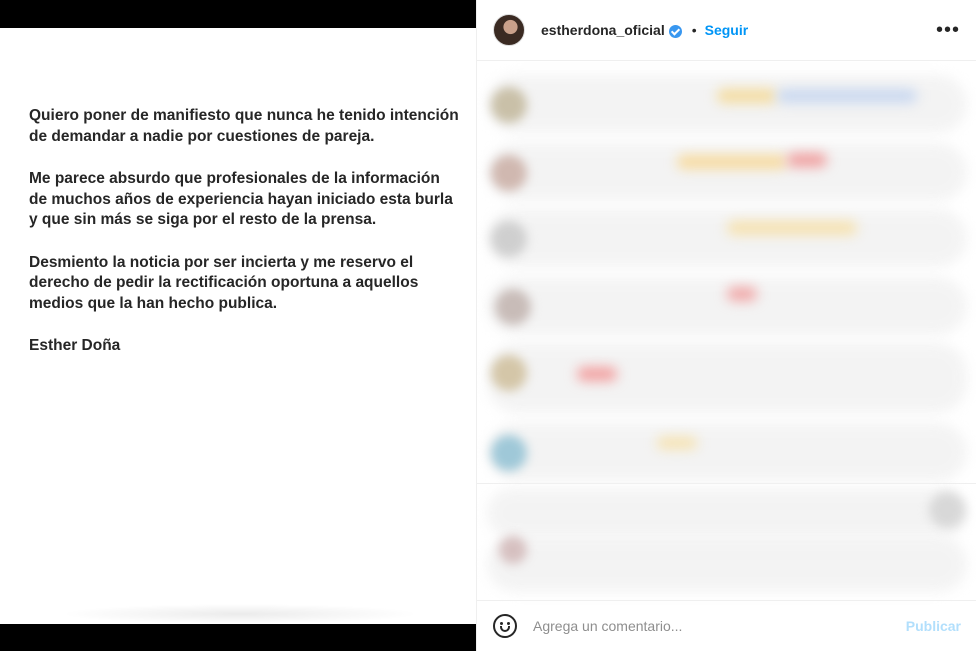  What do you see at coordinates (240, 614) in the screenshot?
I see `paper-shadow` at bounding box center [240, 614].